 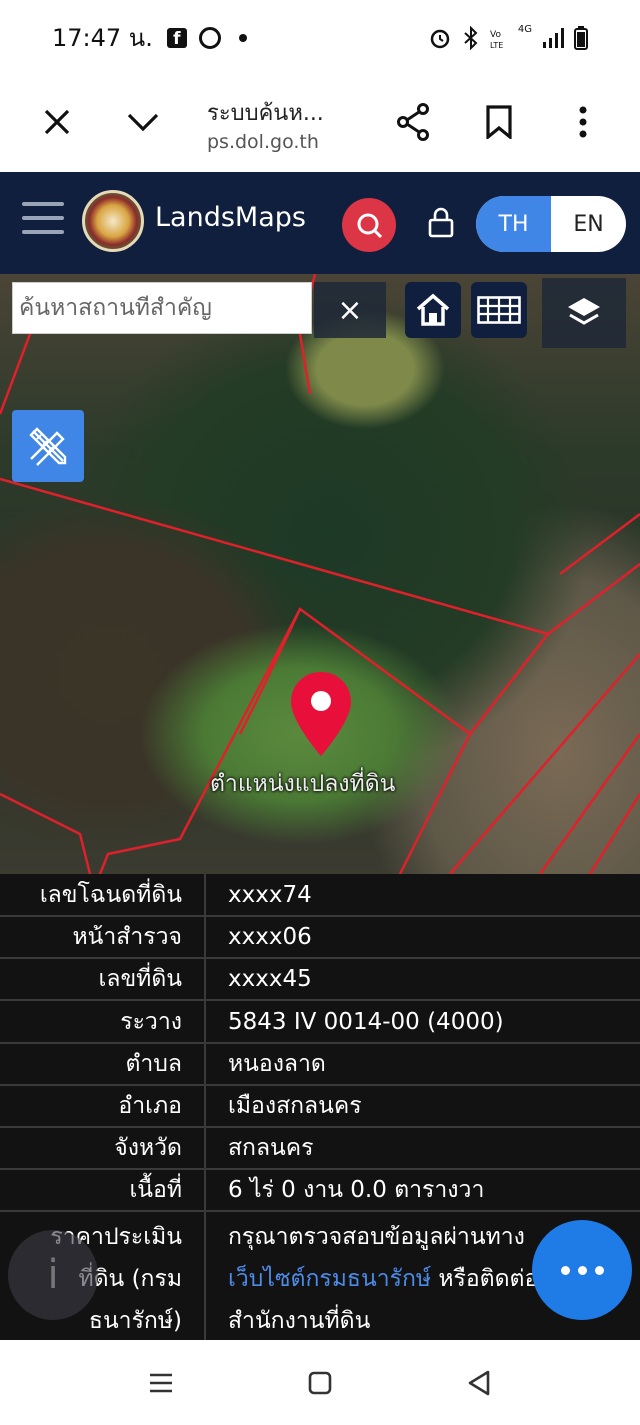 I want to click on search-icon, so click(x=370, y=226).